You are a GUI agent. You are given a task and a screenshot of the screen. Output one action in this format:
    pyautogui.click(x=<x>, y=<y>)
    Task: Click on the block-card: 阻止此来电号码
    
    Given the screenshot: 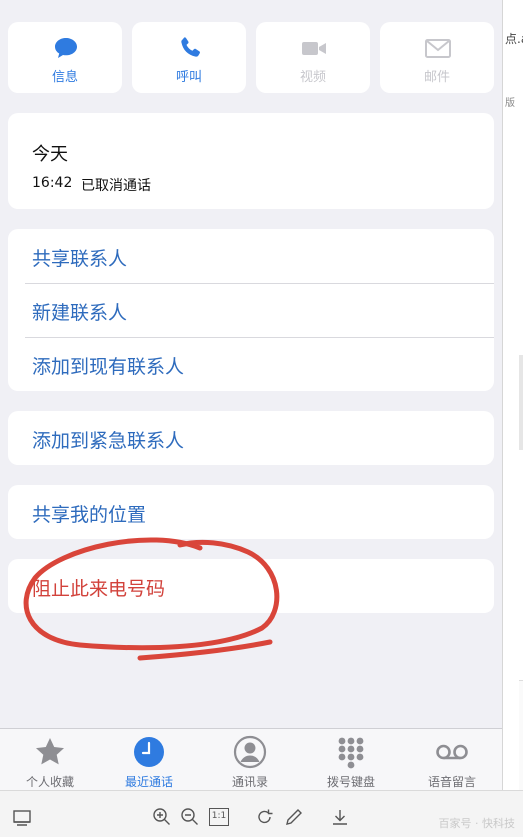 What is the action you would take?
    pyautogui.click(x=251, y=586)
    